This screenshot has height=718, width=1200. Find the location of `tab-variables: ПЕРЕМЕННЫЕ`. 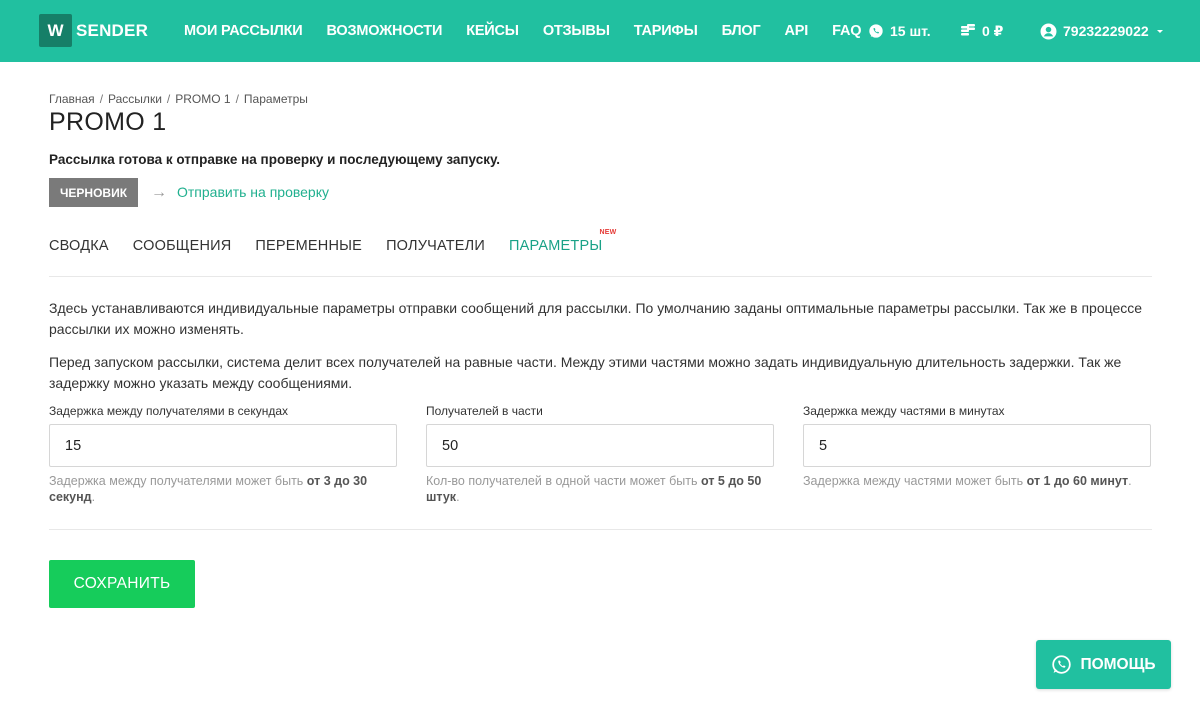

tab-variables: ПЕРЕМЕННЫЕ is located at coordinates (308, 246).